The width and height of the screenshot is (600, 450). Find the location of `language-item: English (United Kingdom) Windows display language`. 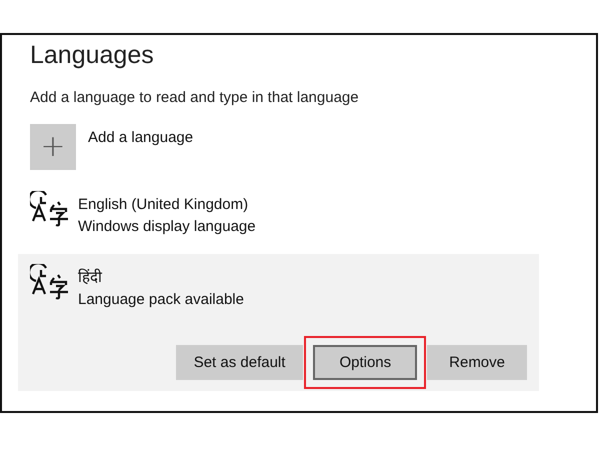

language-item: English (United Kingdom) Windows display language is located at coordinates (278, 224).